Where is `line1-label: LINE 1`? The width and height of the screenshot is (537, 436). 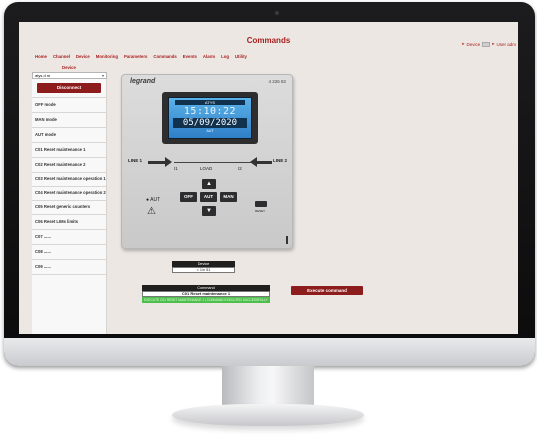 line1-label: LINE 1 is located at coordinates (135, 160).